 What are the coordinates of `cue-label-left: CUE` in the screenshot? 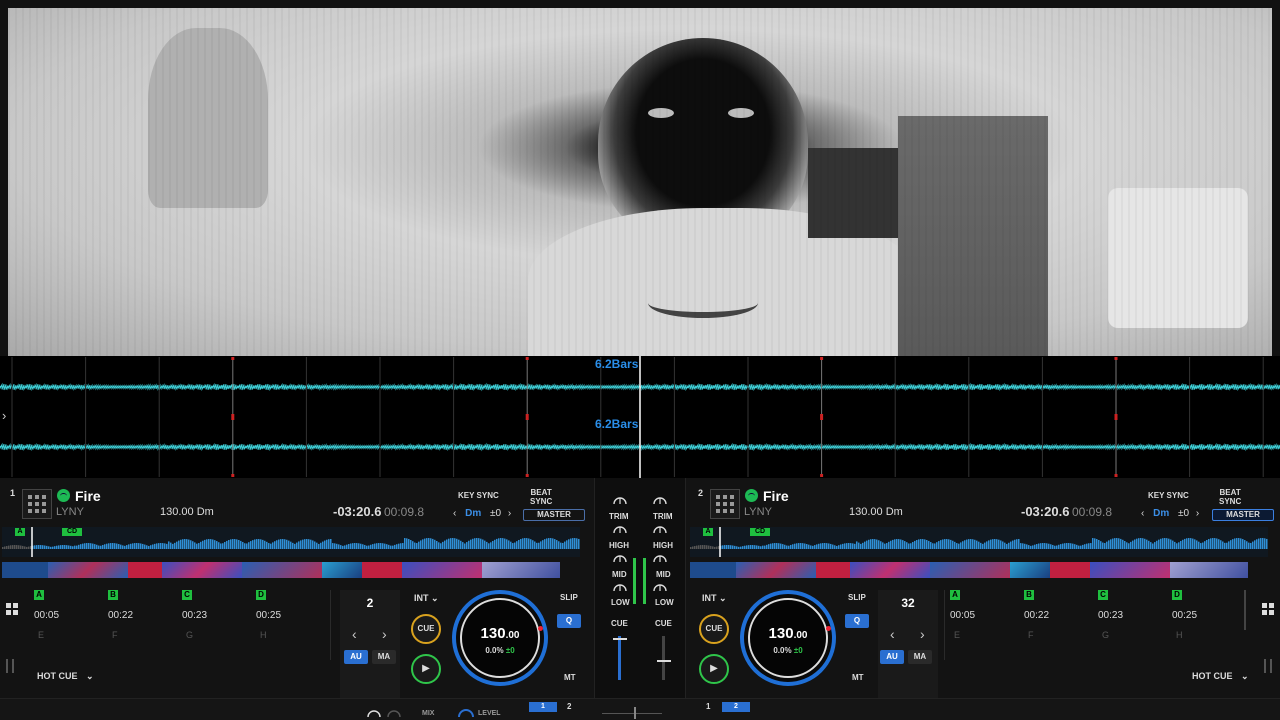 It's located at (619, 623).